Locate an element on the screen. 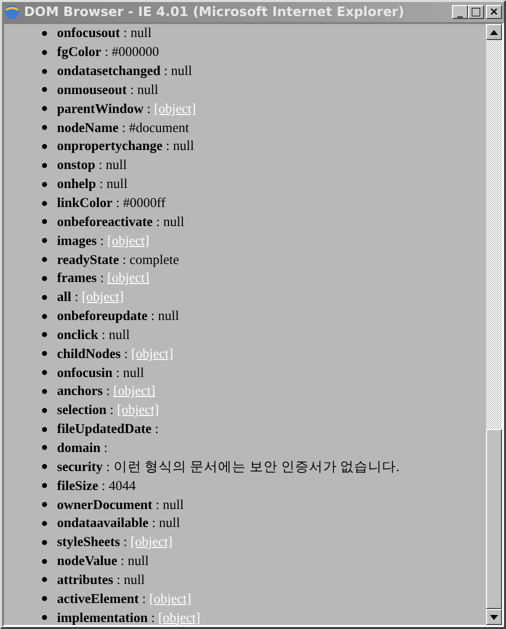 The width and height of the screenshot is (506, 629). property-entry: onclick : null is located at coordinates (93, 334).